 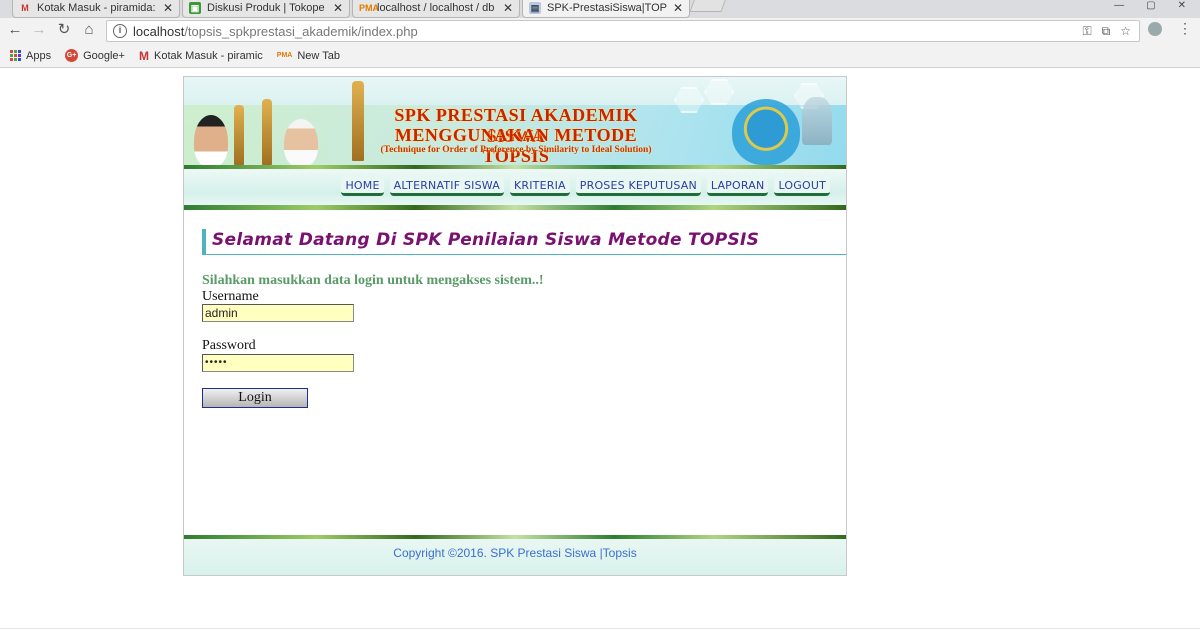 I want to click on apps-icon, so click(x=15, y=55).